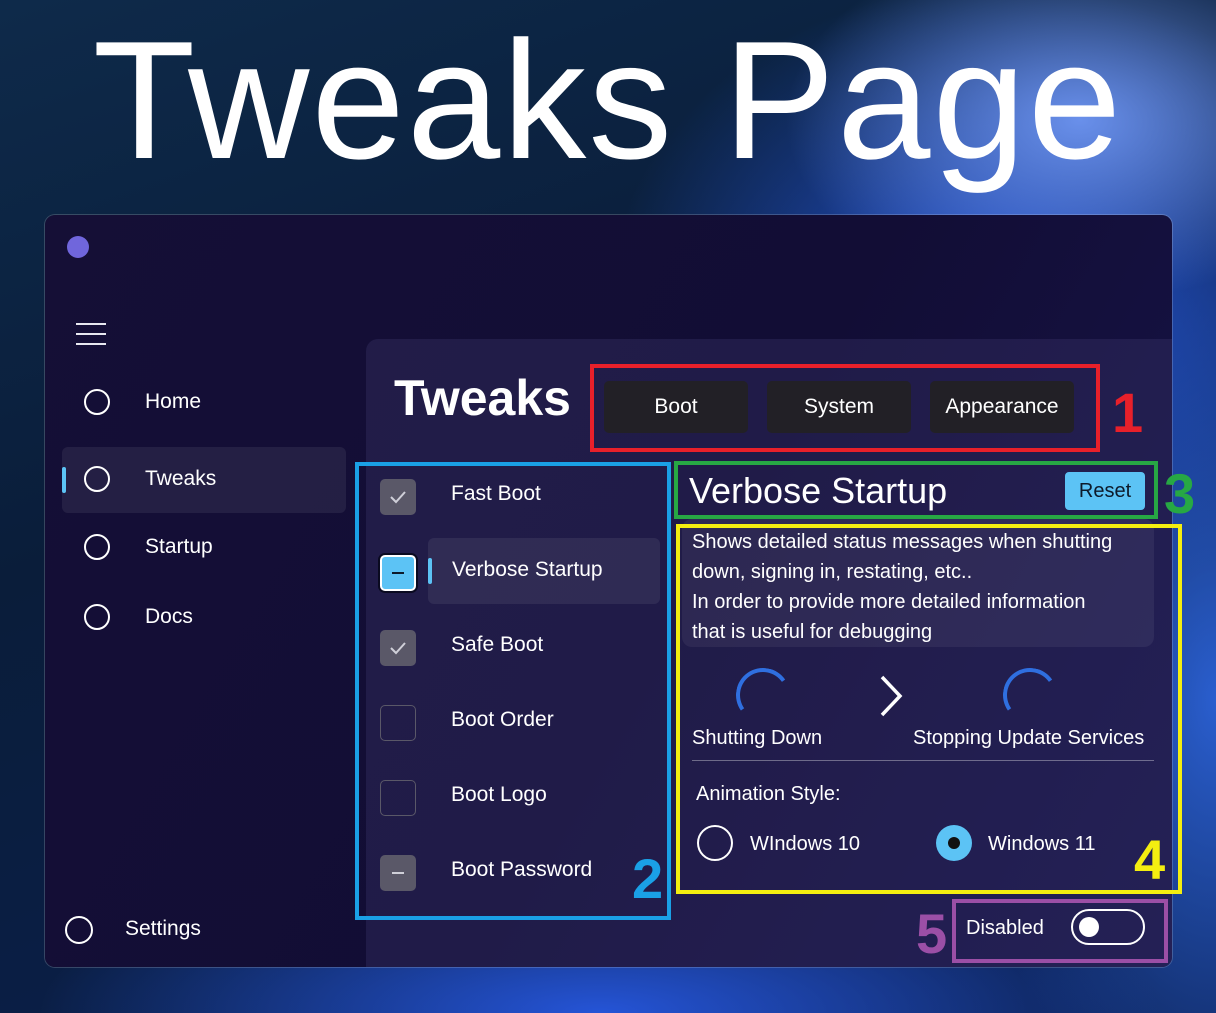 Image resolution: width=1216 pixels, height=1013 pixels. What do you see at coordinates (79, 930) in the screenshot?
I see `settings-icon` at bounding box center [79, 930].